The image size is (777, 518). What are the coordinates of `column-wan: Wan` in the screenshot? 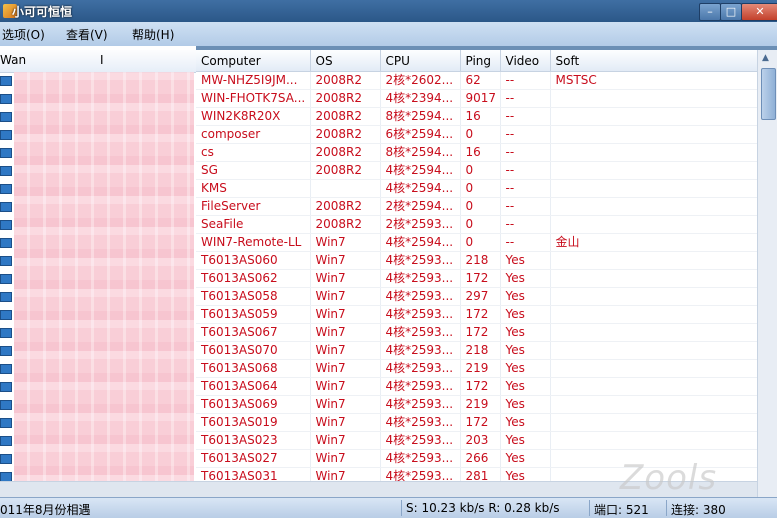 It's located at (13, 60).